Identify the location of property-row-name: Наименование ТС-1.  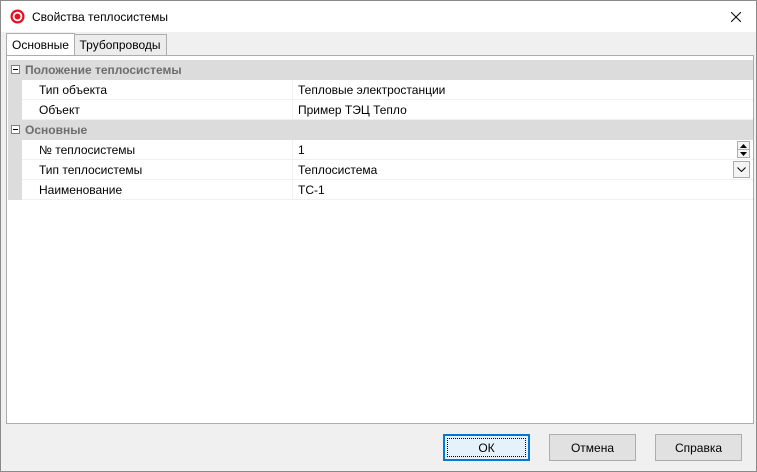
(380, 190).